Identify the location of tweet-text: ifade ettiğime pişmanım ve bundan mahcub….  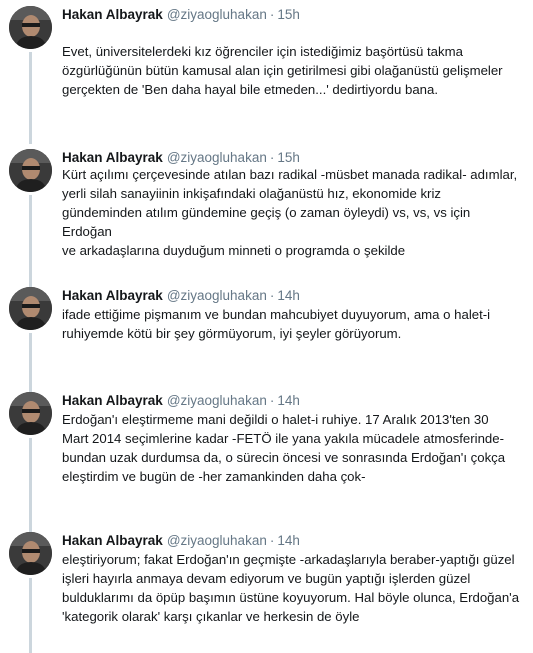
(276, 324).